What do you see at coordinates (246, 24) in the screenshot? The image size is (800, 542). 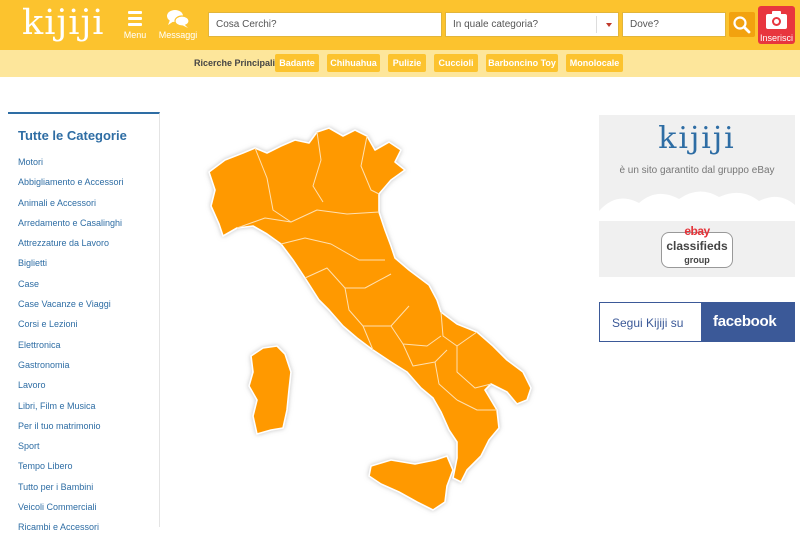 I see `search-what-placeholder: Cosa Cerchi?` at bounding box center [246, 24].